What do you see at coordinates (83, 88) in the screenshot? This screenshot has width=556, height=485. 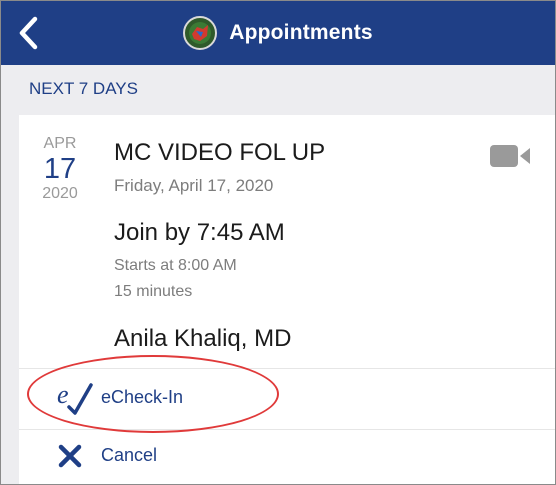 I see `section-label: NEXT 7 DAYS` at bounding box center [83, 88].